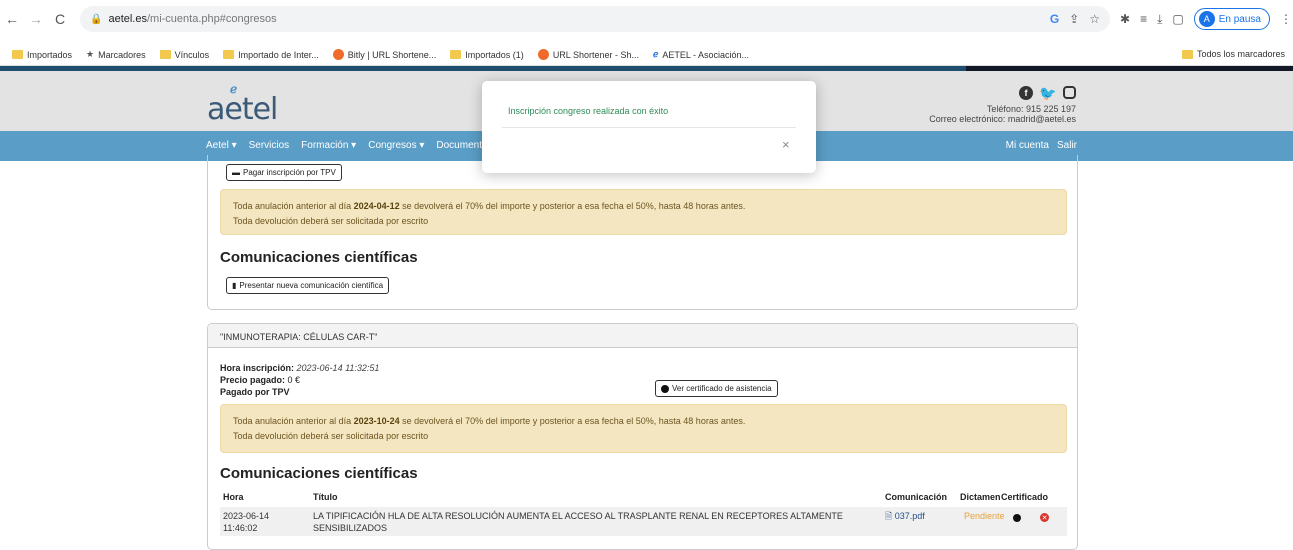 The image size is (1293, 550). Describe the element at coordinates (1025, 497) in the screenshot. I see `column-header: Certificado` at that location.